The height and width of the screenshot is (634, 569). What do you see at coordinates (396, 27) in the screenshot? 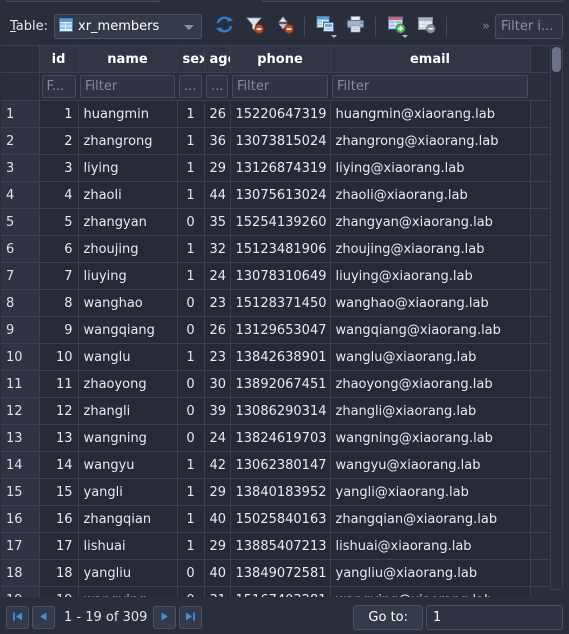
I see `add-row-button` at bounding box center [396, 27].